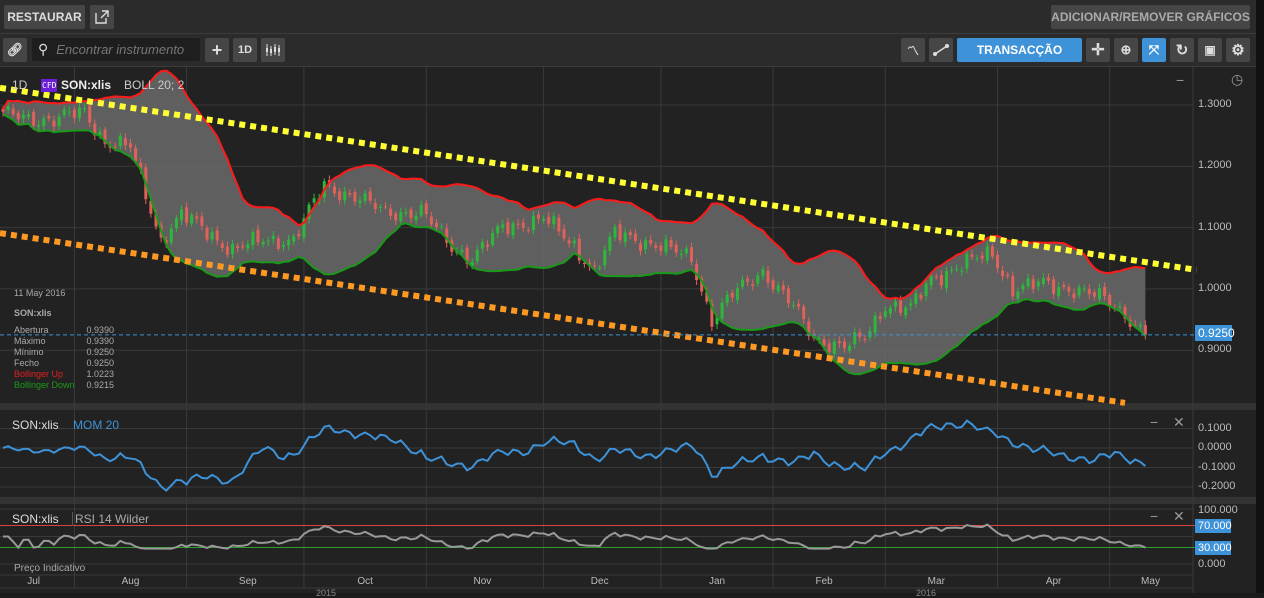 The width and height of the screenshot is (1264, 598). What do you see at coordinates (1215, 427) in the screenshot?
I see `mom-tick: 0.1000` at bounding box center [1215, 427].